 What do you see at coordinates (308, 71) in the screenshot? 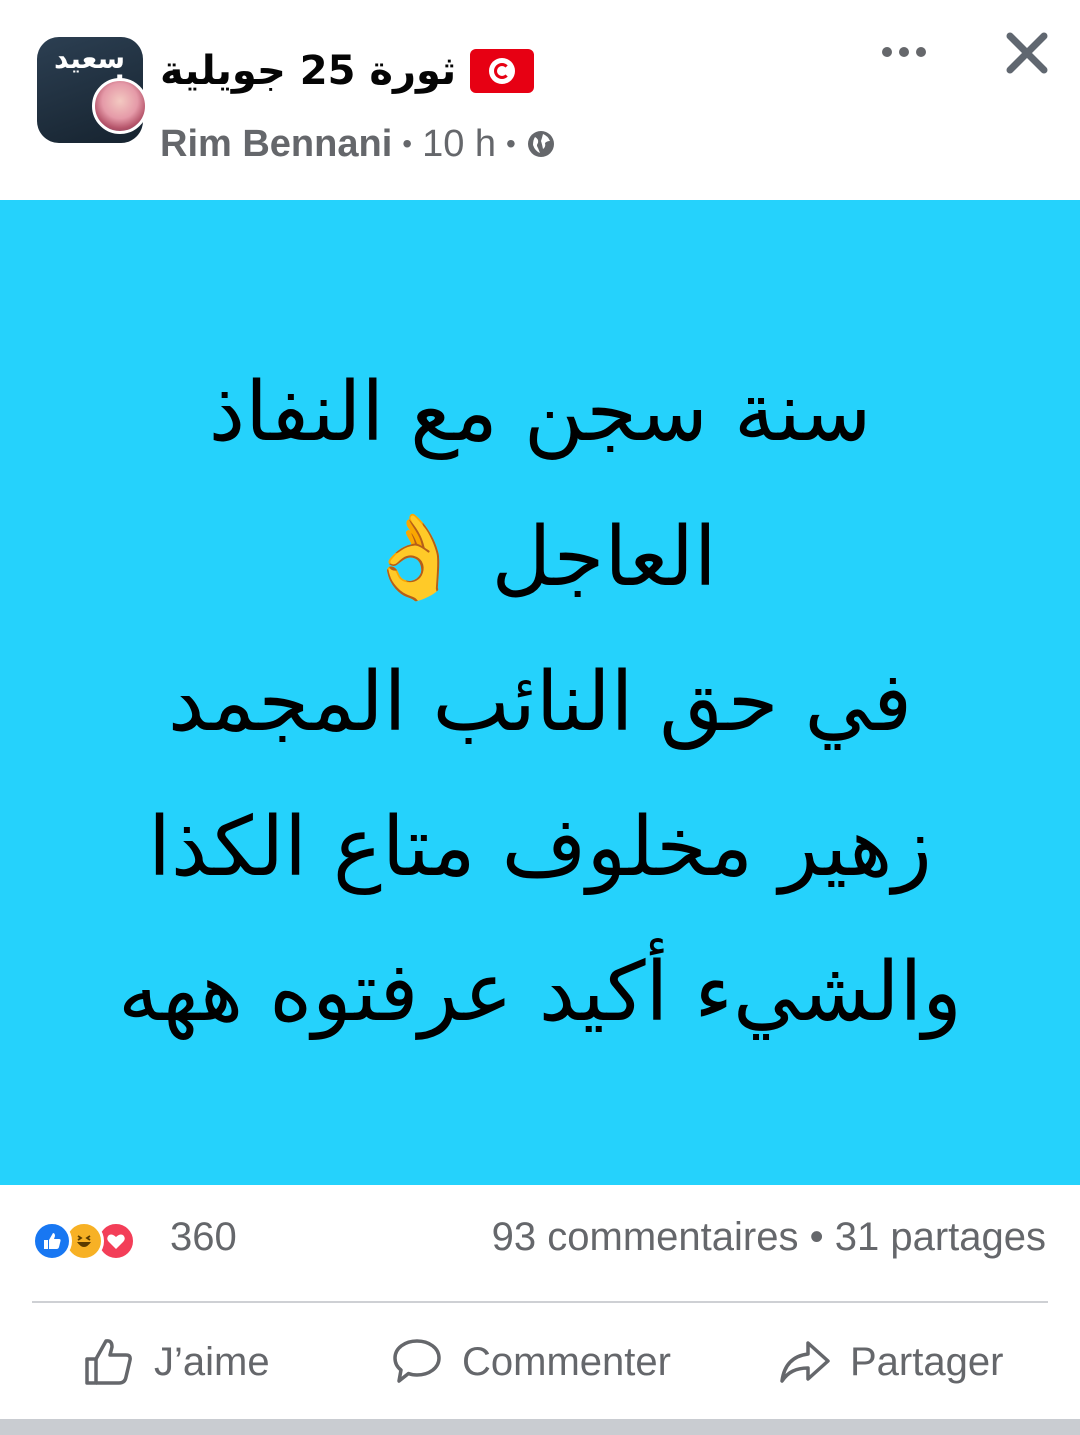
I see `group-name: ثورة 25 جويلية` at bounding box center [308, 71].